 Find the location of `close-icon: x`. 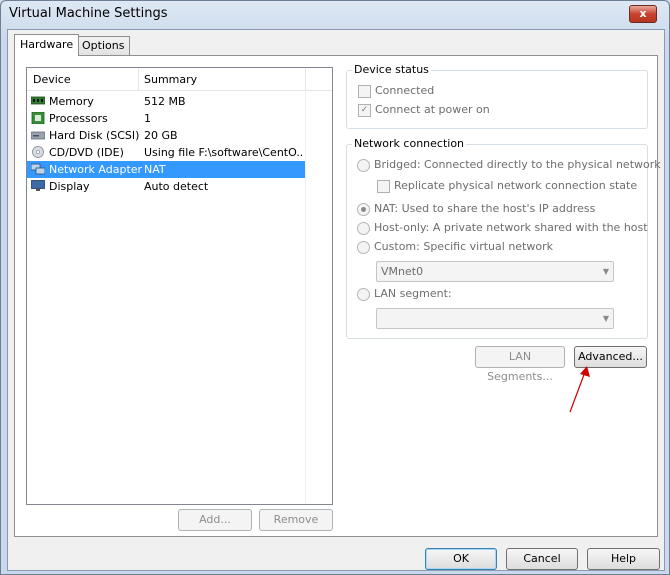

close-icon: x is located at coordinates (643, 13).